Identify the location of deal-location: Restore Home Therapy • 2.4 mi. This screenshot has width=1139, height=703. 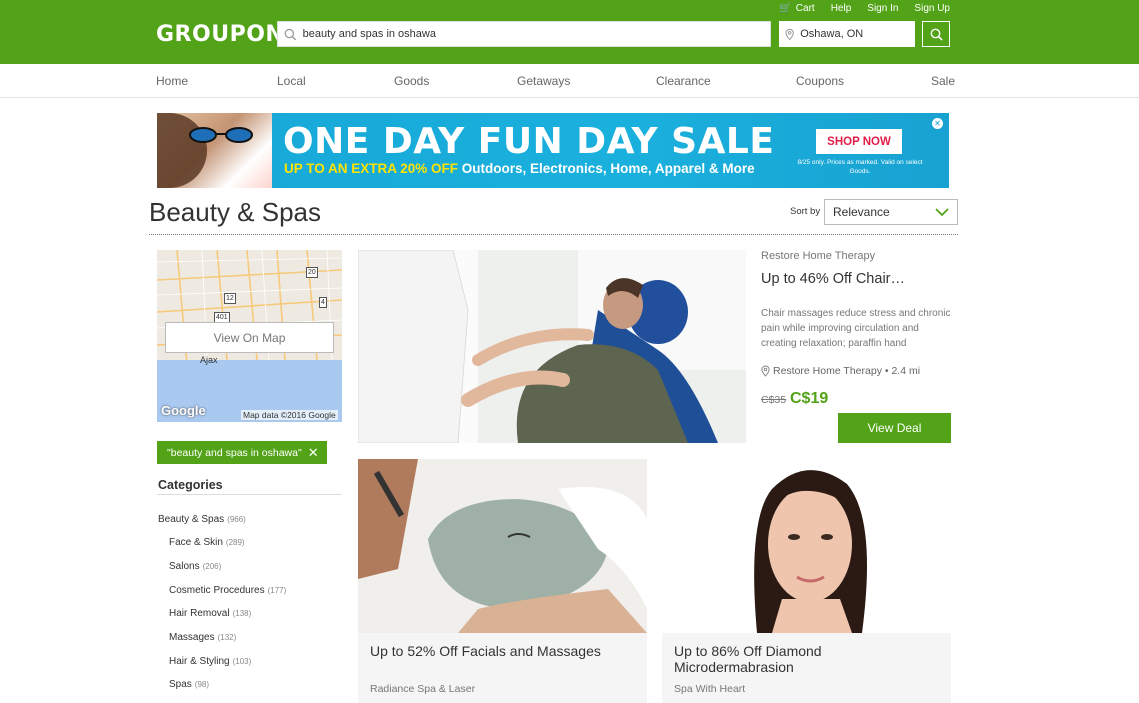
(840, 371).